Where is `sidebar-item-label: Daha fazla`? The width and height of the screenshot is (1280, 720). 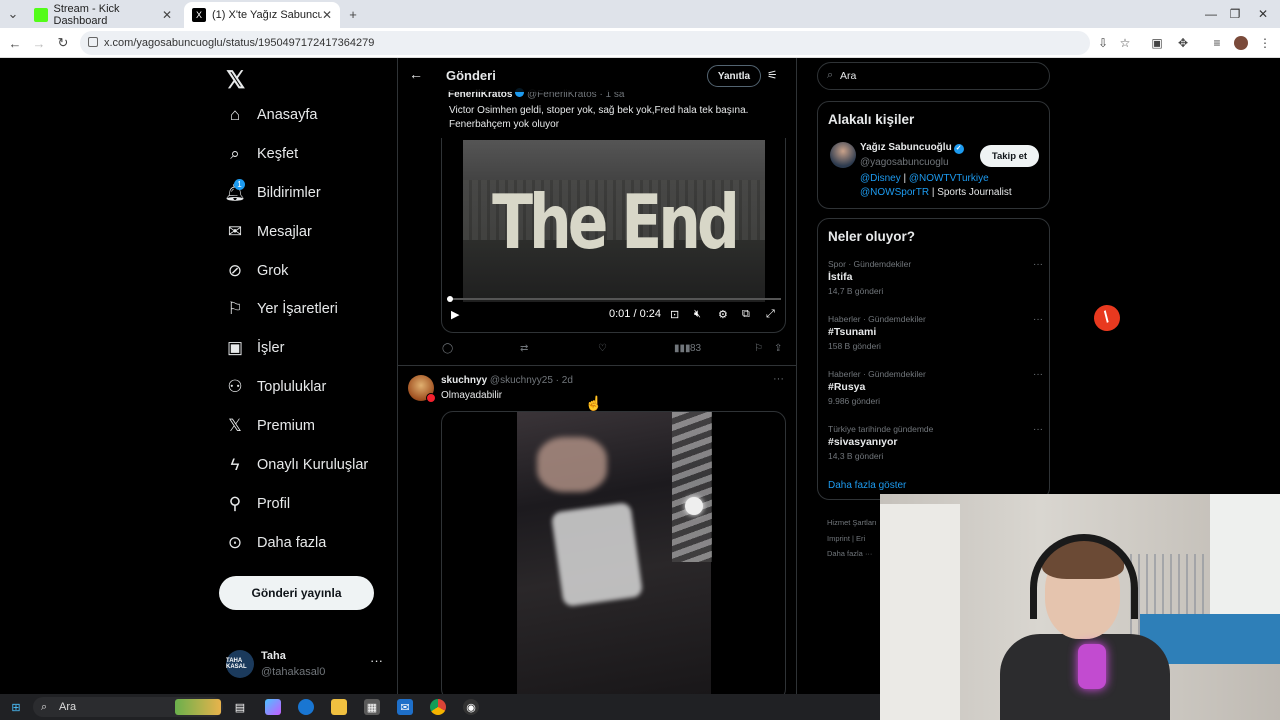 sidebar-item-label: Daha fazla is located at coordinates (292, 543).